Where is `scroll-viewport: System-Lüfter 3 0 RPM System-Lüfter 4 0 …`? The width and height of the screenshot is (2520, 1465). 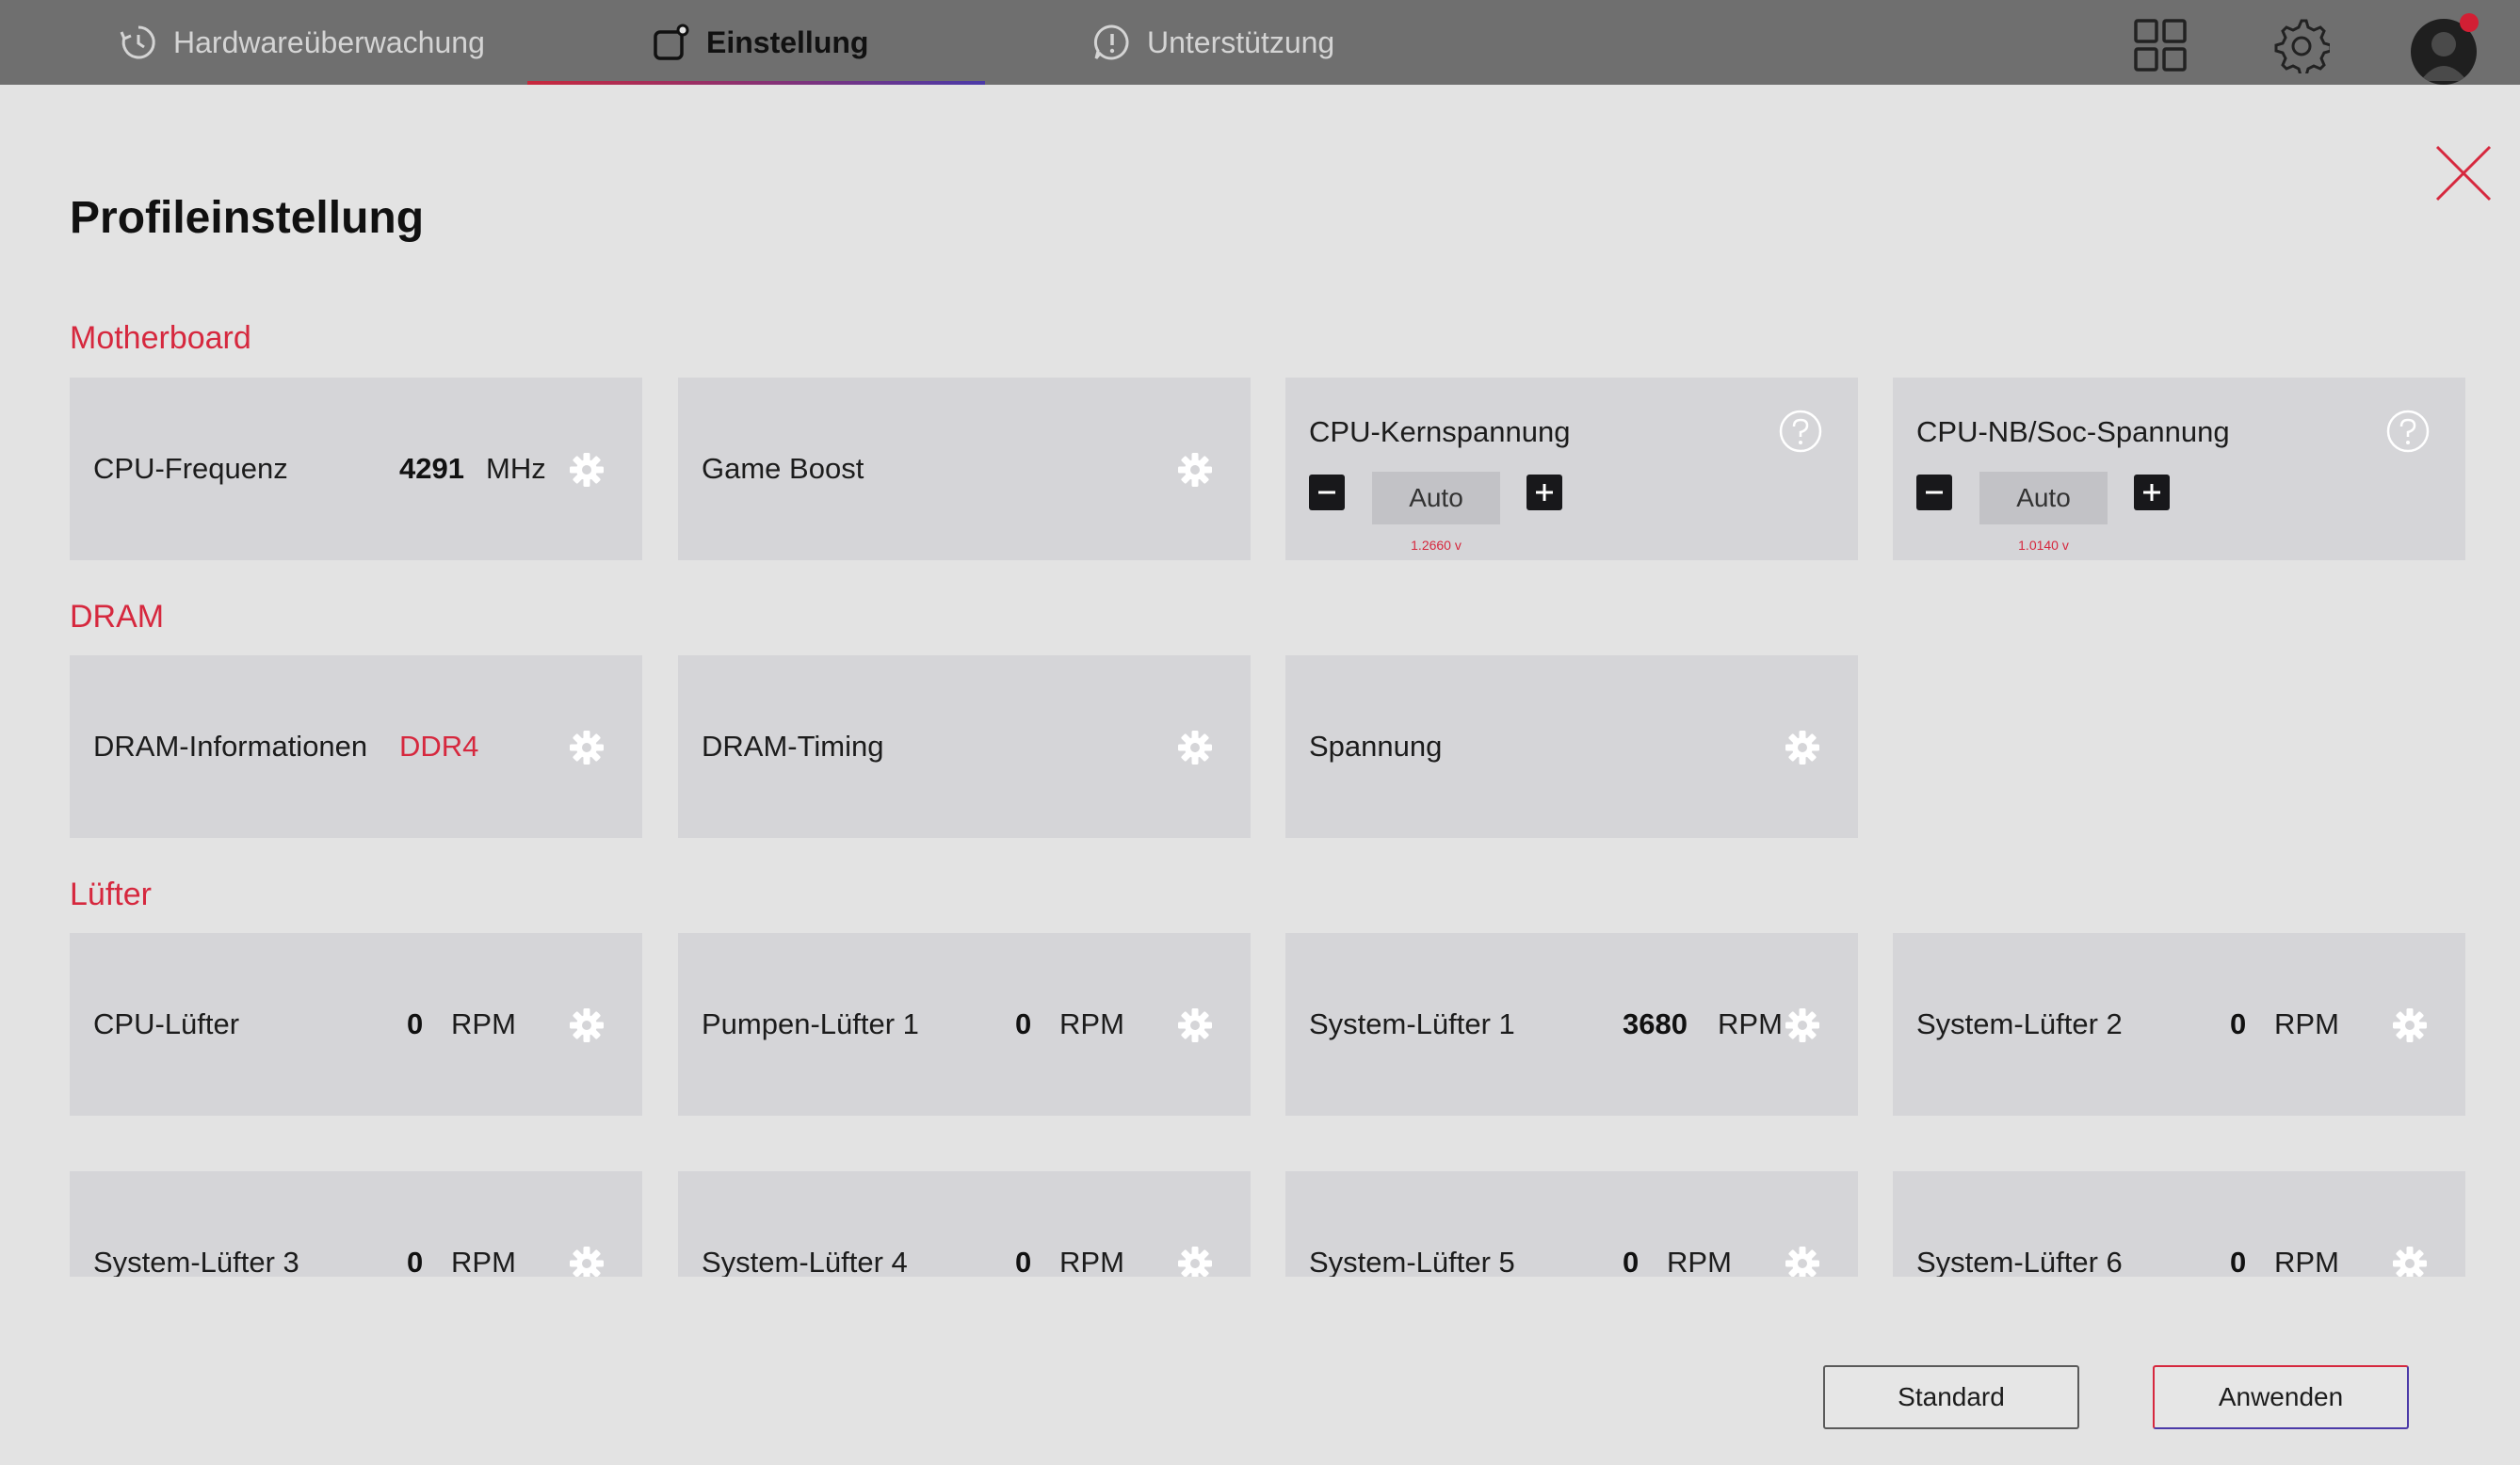
scroll-viewport: System-Lüfter 3 0 RPM System-Lüfter 4 0 … is located at coordinates (1260, 1222).